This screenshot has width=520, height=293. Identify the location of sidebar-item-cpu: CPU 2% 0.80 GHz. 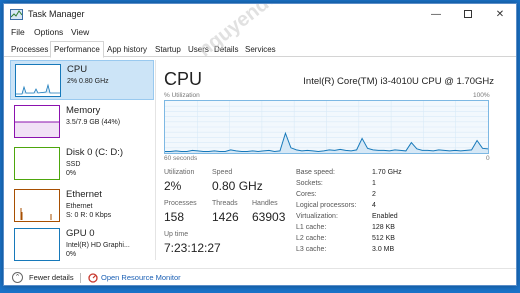
(82, 80).